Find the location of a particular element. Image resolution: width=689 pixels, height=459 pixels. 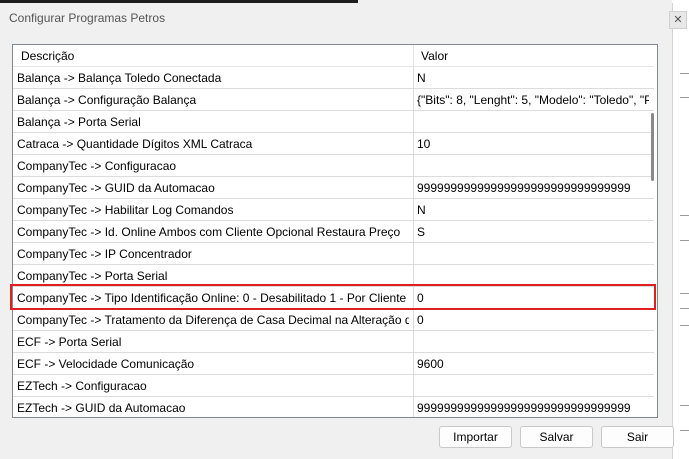

table-row: EZTech -> Configuracao is located at coordinates (333, 386).